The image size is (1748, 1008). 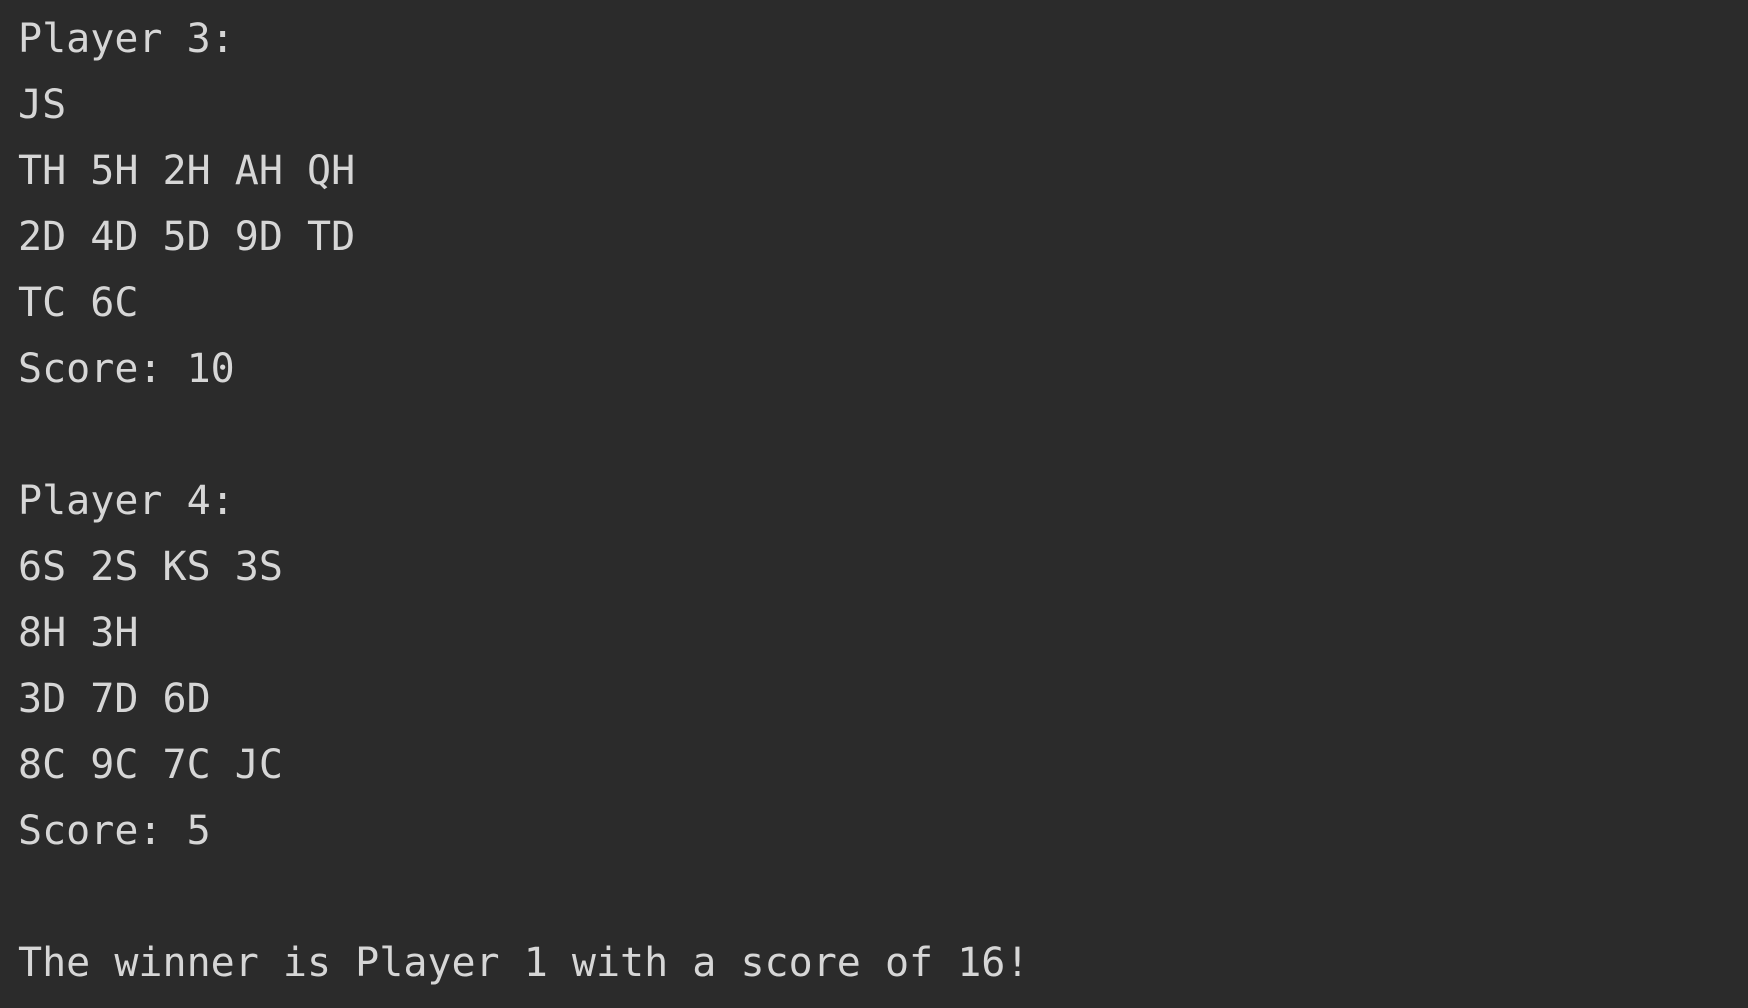 What do you see at coordinates (114, 831) in the screenshot?
I see `console-line: Score: 5` at bounding box center [114, 831].